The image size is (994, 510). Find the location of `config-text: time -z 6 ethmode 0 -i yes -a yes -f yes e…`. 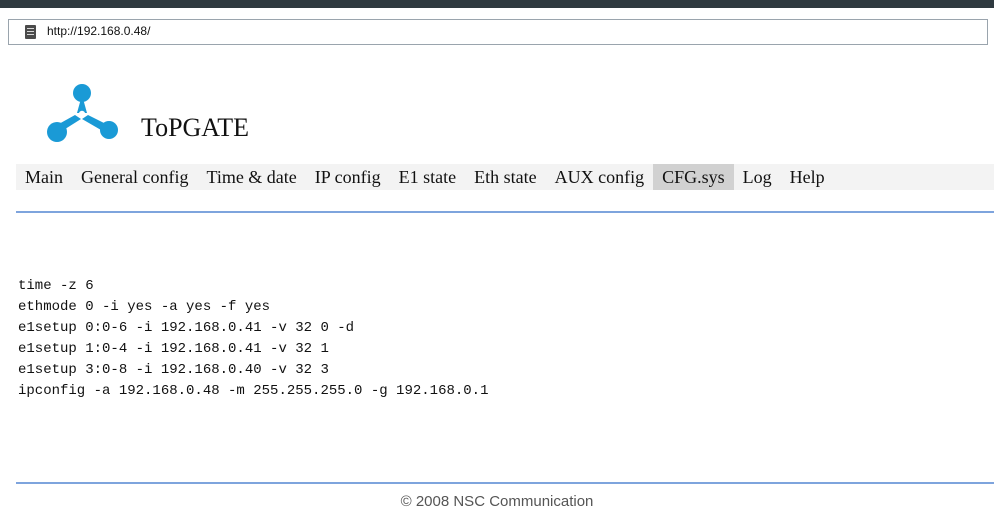

config-text: time -z 6 ethmode 0 -i yes -a yes -f yes e… is located at coordinates (253, 339).